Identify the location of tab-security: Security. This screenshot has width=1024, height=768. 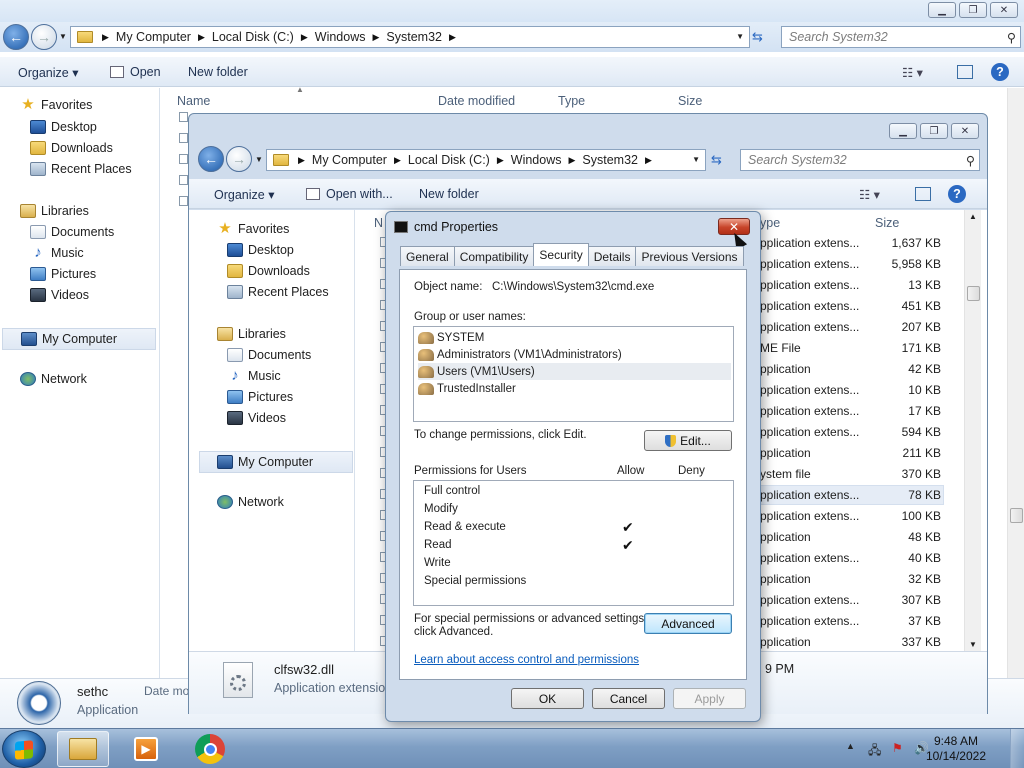
(561, 254).